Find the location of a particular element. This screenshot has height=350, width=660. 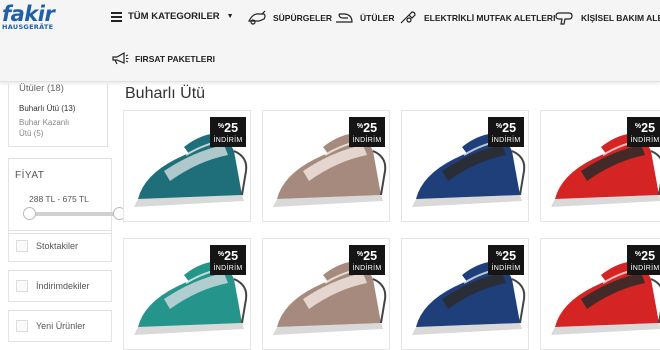

nav-item-personal-care: KİŞİSEL BAKIM ALETL is located at coordinates (607, 17).